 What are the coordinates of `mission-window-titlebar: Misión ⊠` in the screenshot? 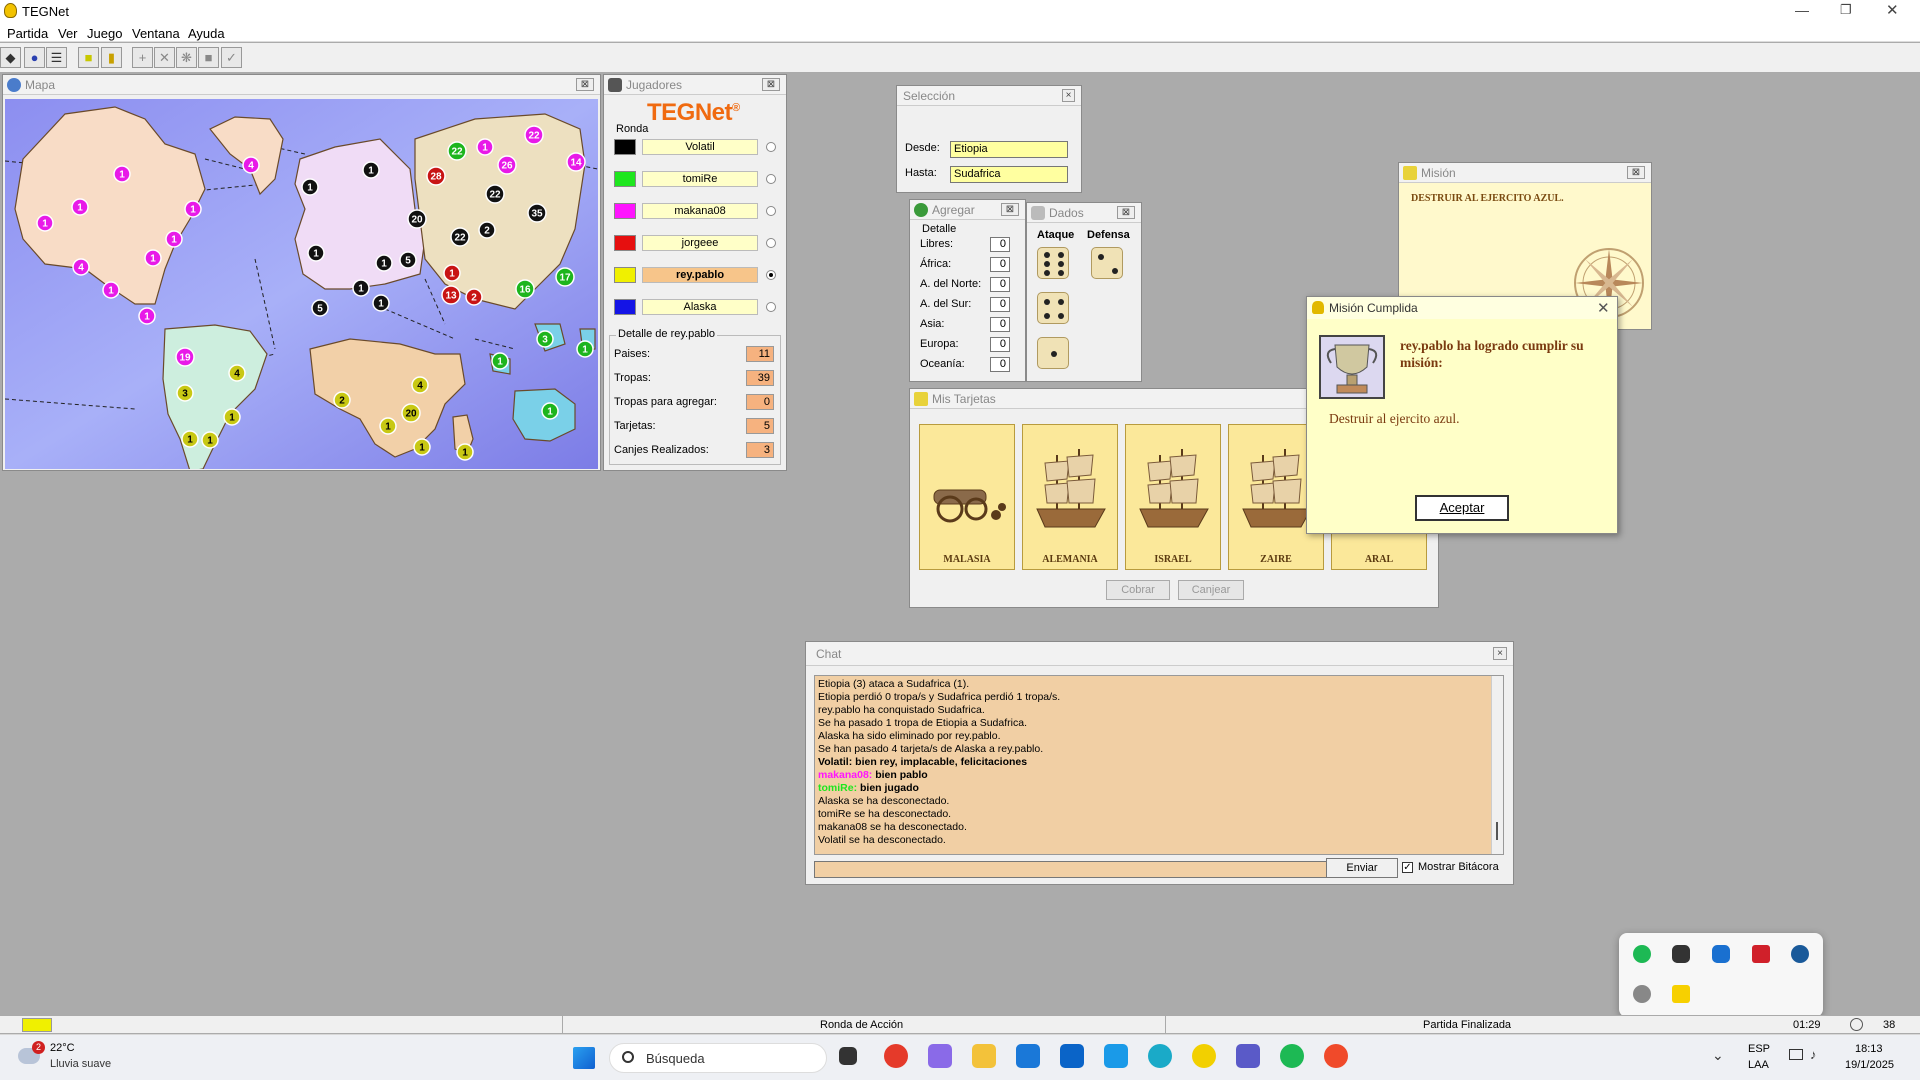 It's located at (1525, 173).